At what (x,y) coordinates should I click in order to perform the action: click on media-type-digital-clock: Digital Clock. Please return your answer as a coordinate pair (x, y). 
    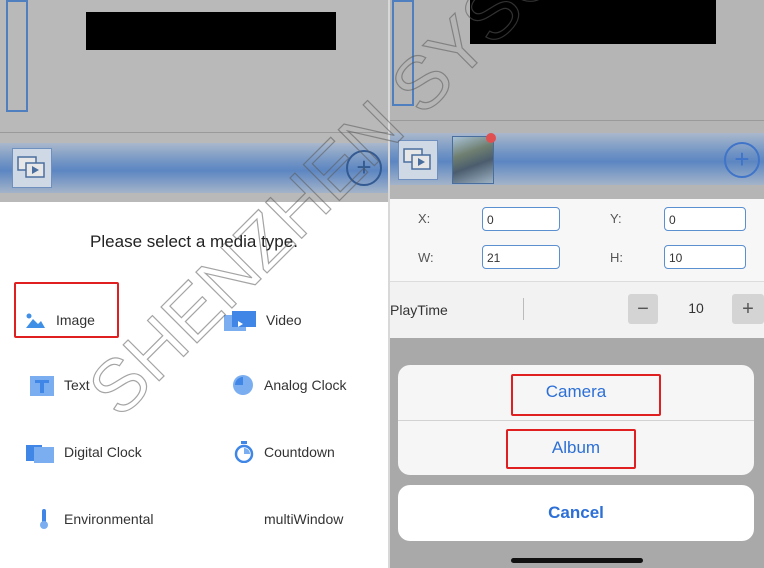
    Looking at the image, I should click on (84, 452).